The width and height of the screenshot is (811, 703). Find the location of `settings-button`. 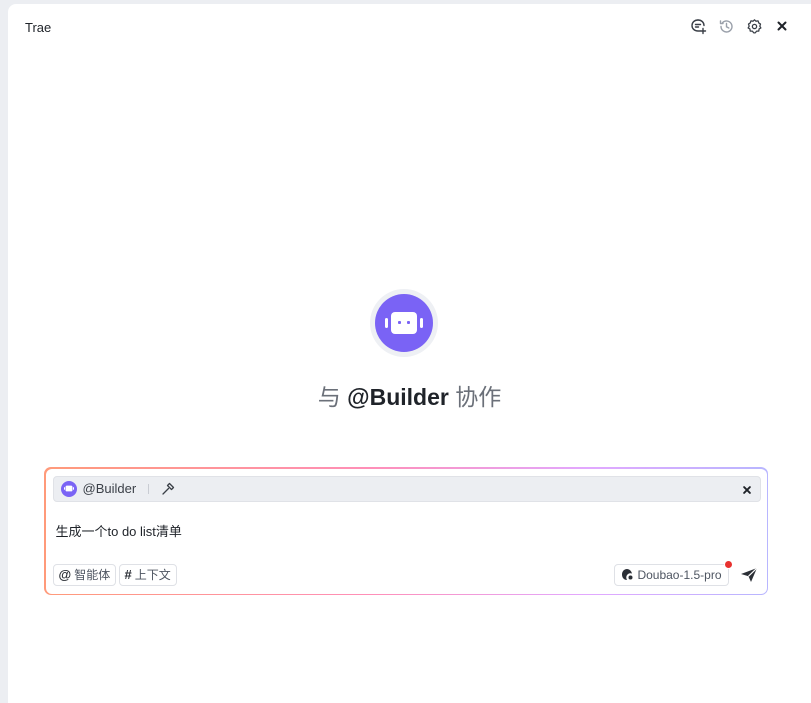

settings-button is located at coordinates (754, 26).